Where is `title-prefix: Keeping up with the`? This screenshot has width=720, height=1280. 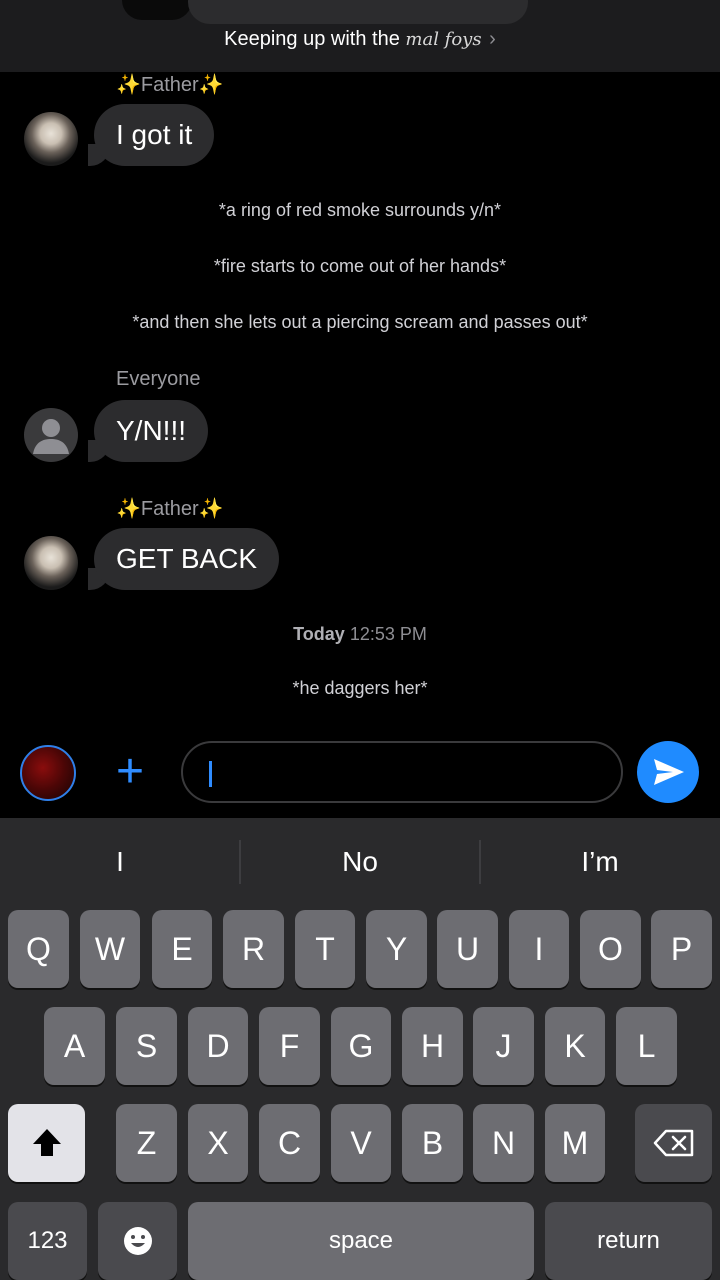 title-prefix: Keeping up with the is located at coordinates (312, 39).